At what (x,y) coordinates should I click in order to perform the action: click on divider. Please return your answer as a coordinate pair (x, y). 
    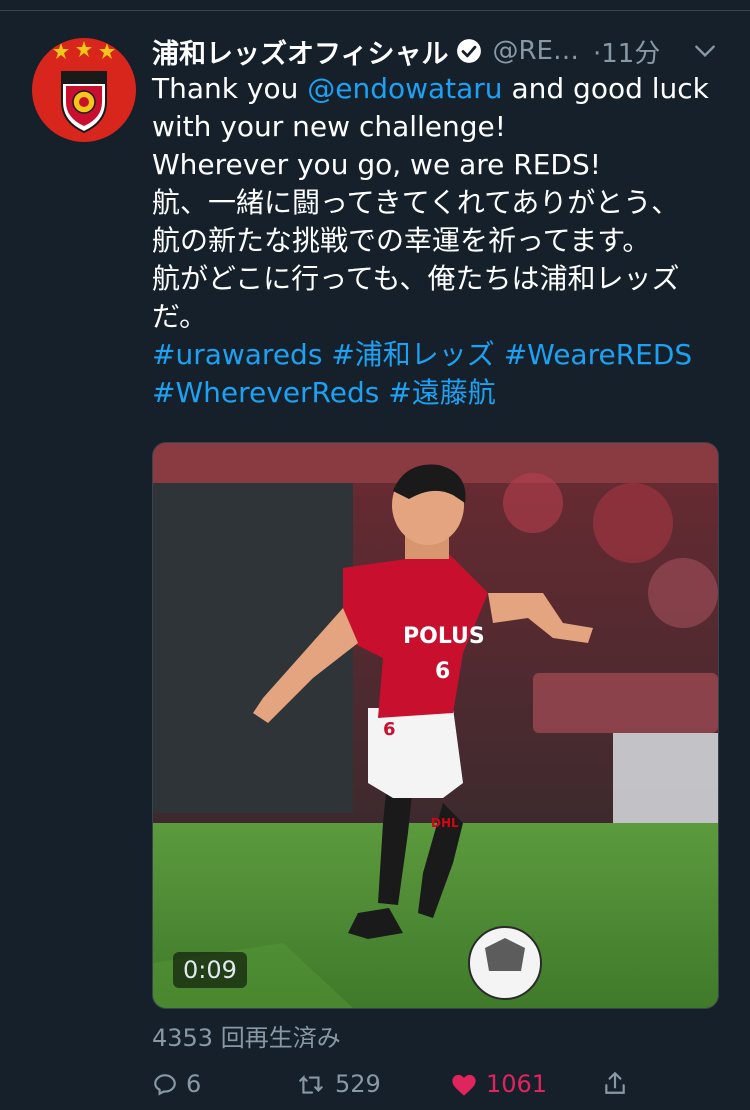
    Looking at the image, I should click on (375, 10).